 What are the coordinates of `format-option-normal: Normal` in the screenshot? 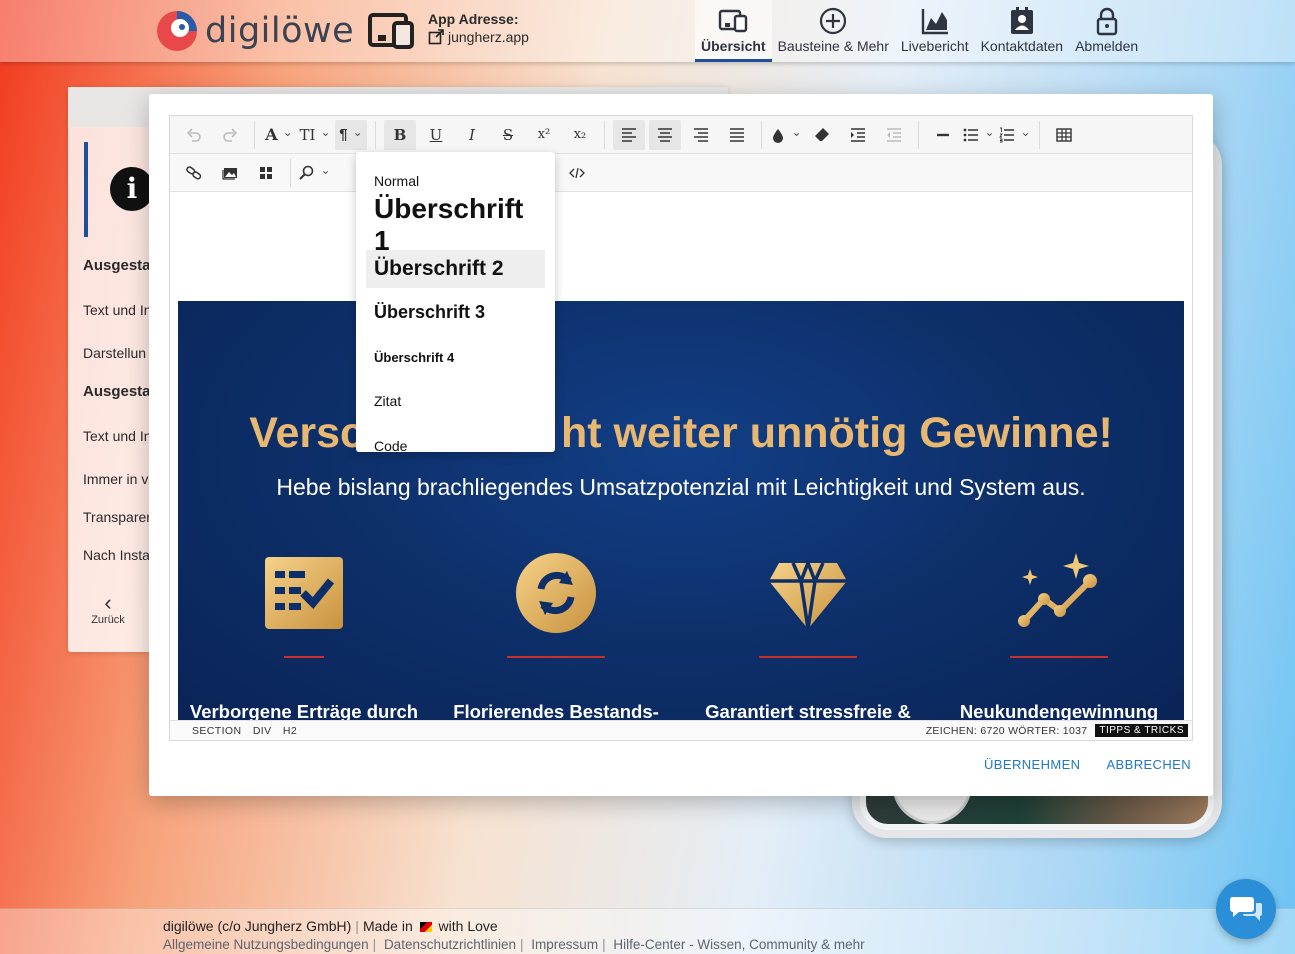 It's located at (455, 181).